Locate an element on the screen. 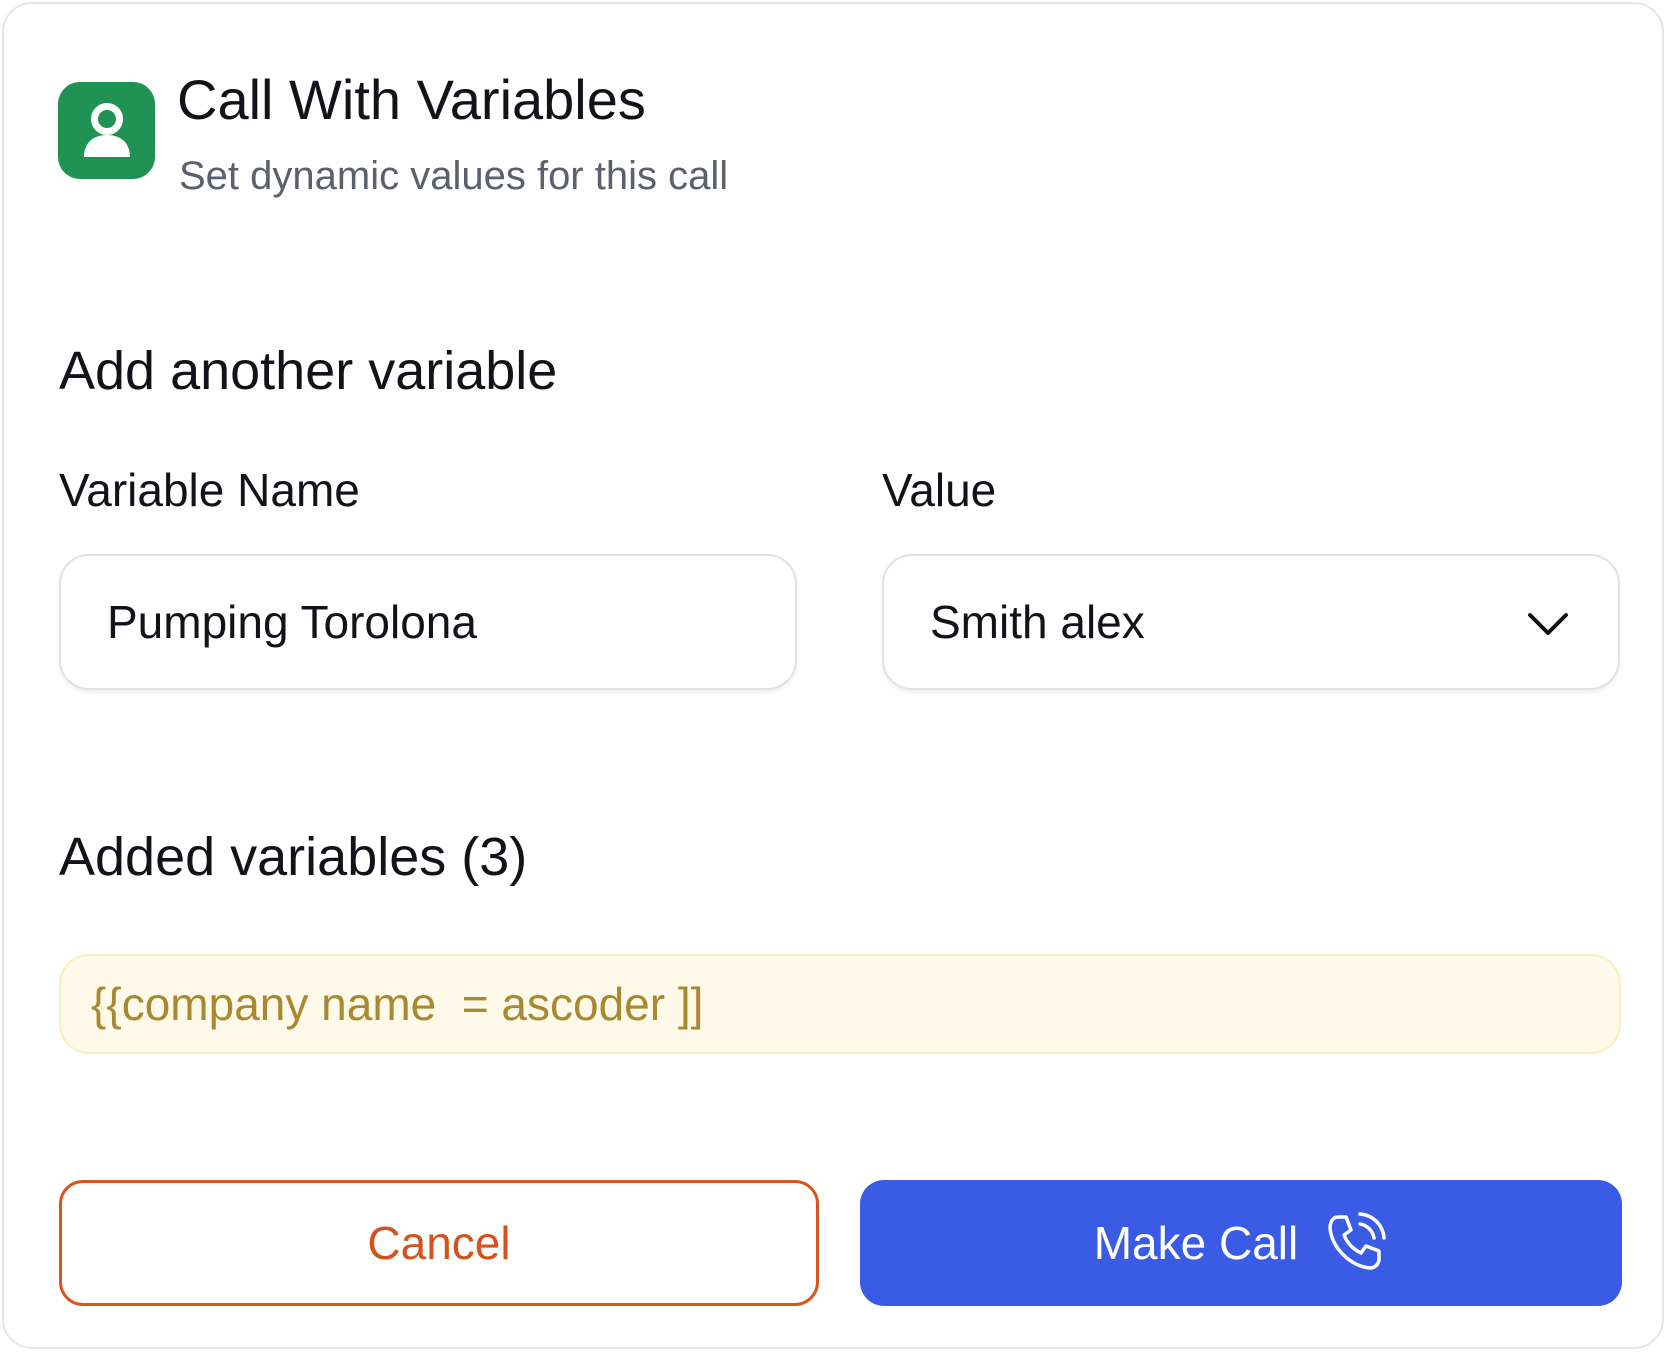  variable-name-input-value: Pumping Torolona is located at coordinates (292, 622).